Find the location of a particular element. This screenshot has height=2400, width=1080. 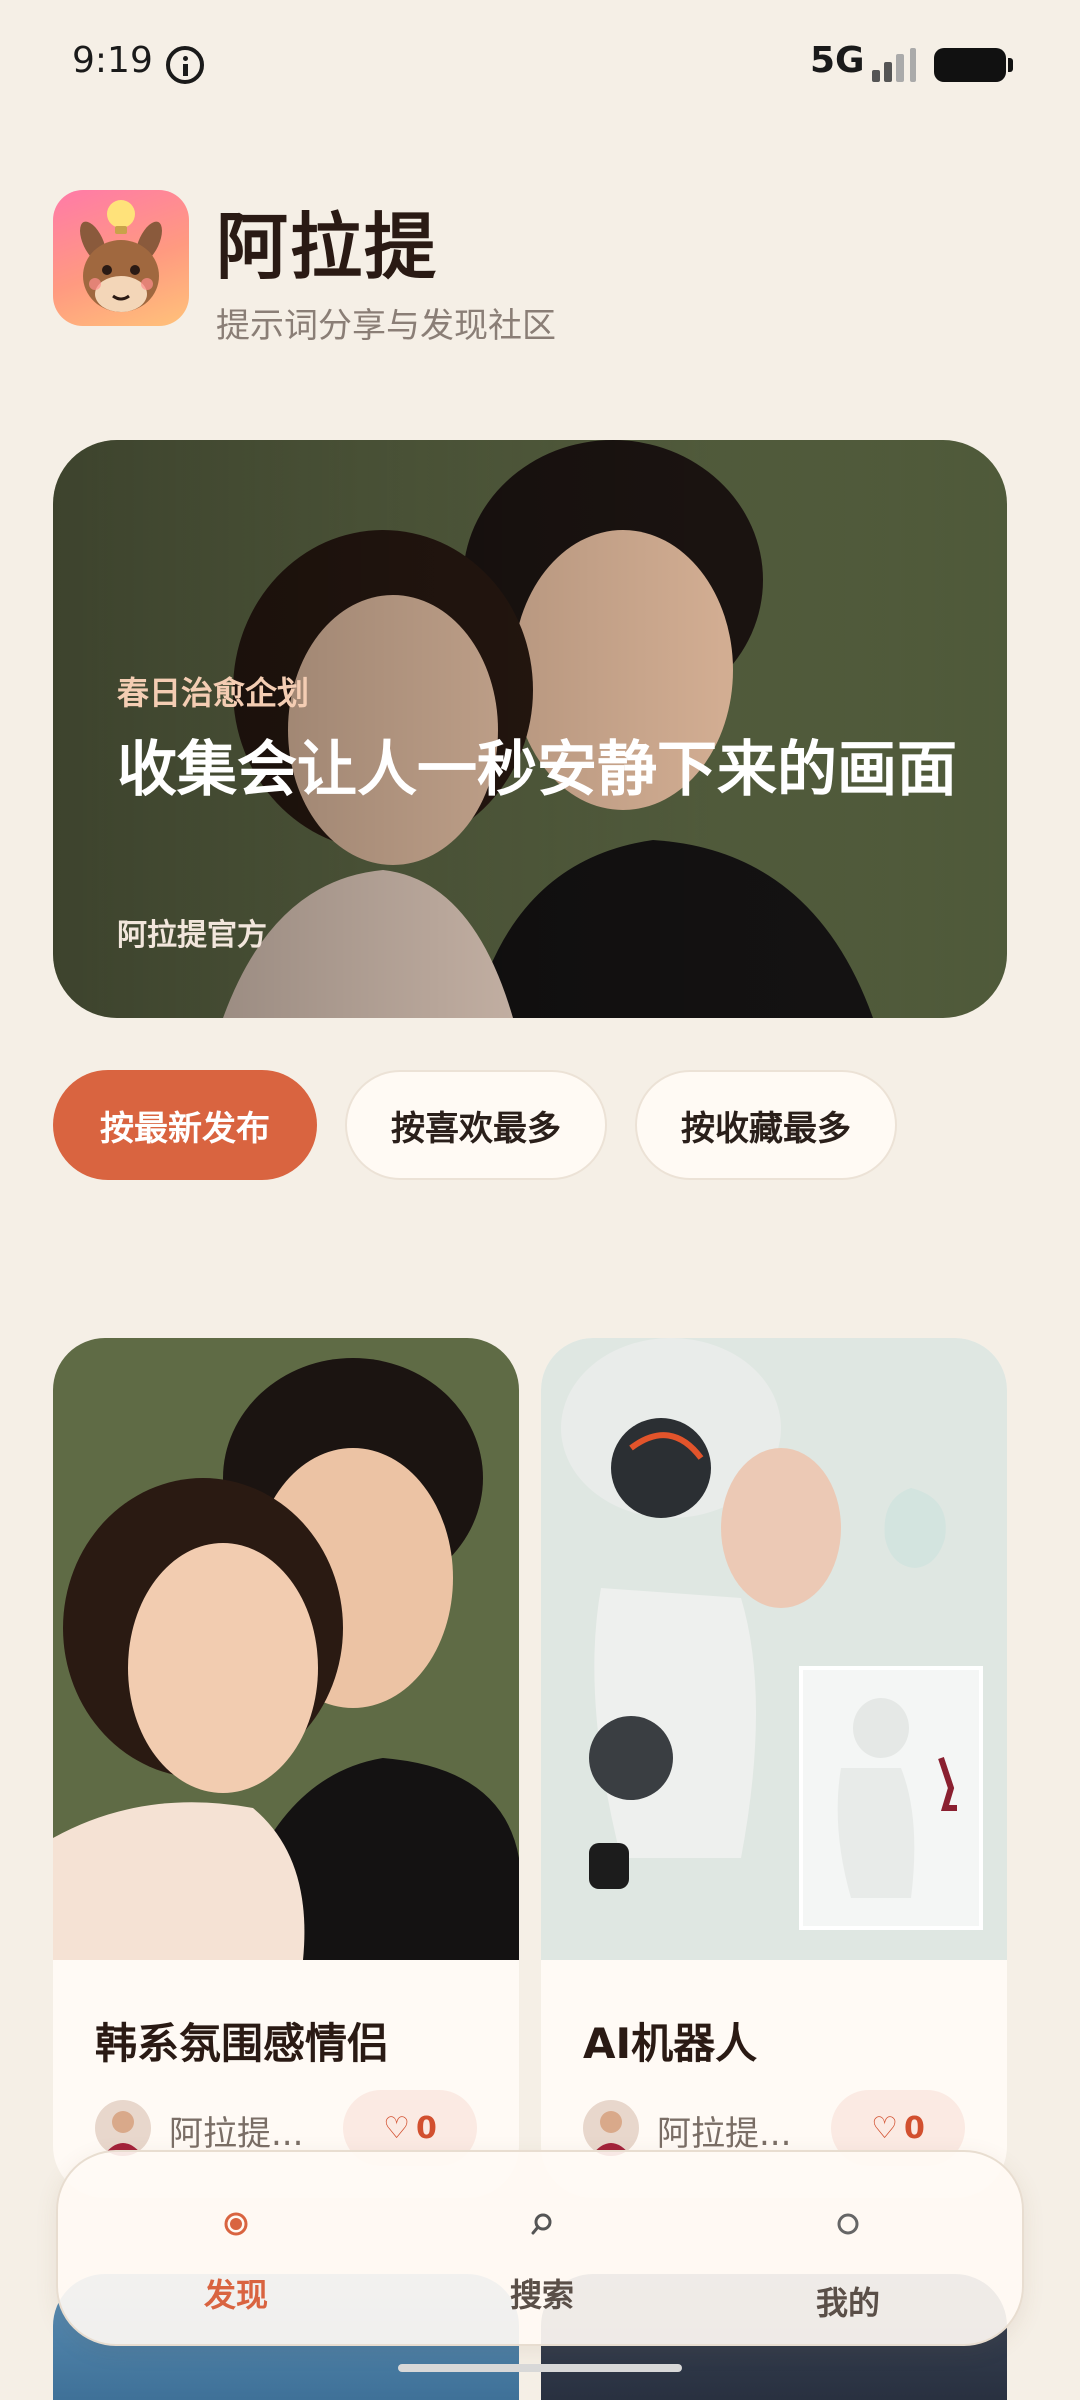

nav-discover: 发现 is located at coordinates (236, 2250).